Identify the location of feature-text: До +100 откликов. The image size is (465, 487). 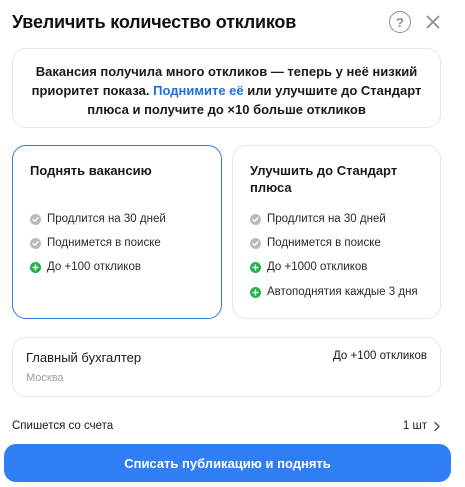
(94, 267).